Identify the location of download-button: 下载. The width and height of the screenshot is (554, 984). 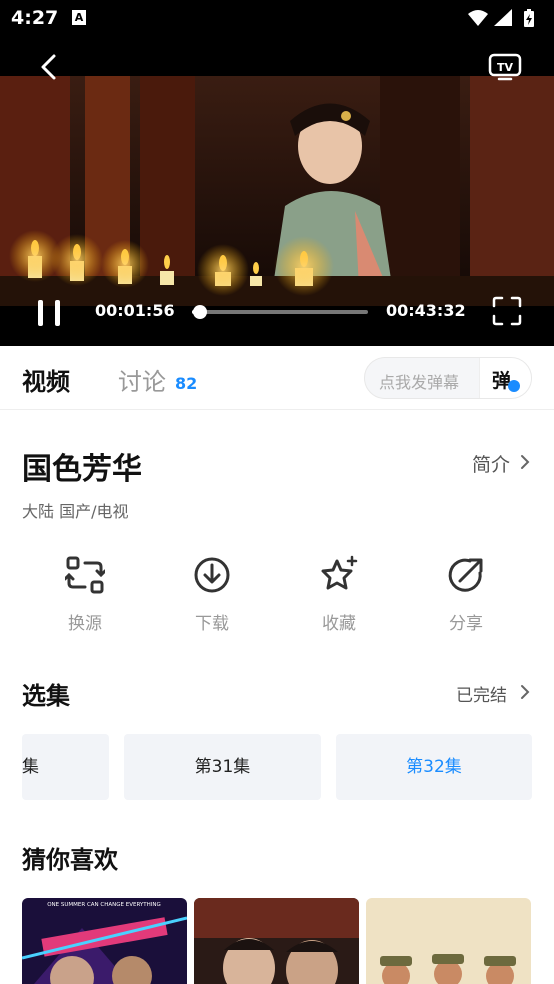
(212, 595).